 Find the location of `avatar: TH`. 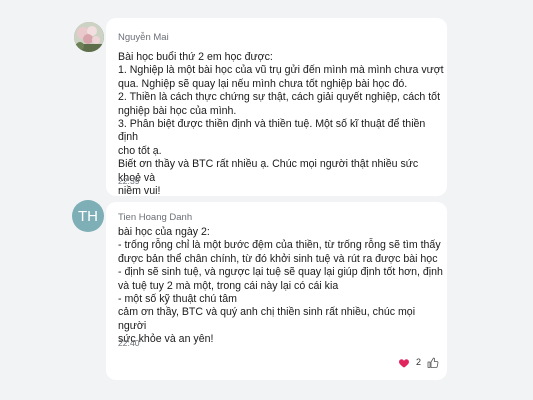

avatar: TH is located at coordinates (88, 216).